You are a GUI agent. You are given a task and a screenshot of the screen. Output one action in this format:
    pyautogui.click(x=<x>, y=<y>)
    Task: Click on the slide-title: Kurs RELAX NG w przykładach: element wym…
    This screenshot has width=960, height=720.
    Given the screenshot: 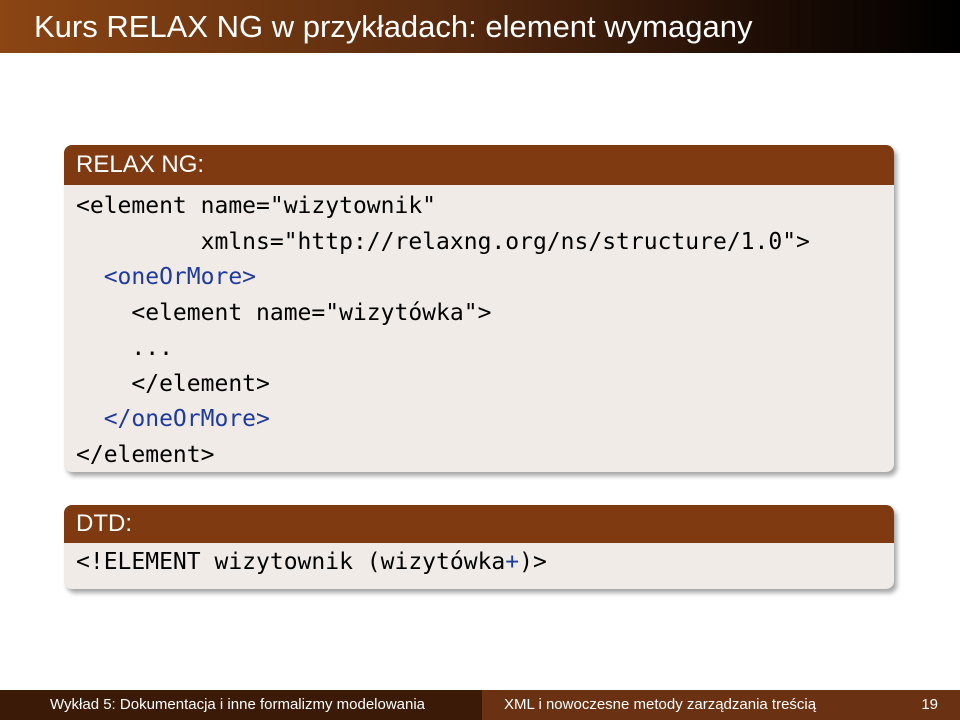 What is the action you would take?
    pyautogui.click(x=393, y=26)
    